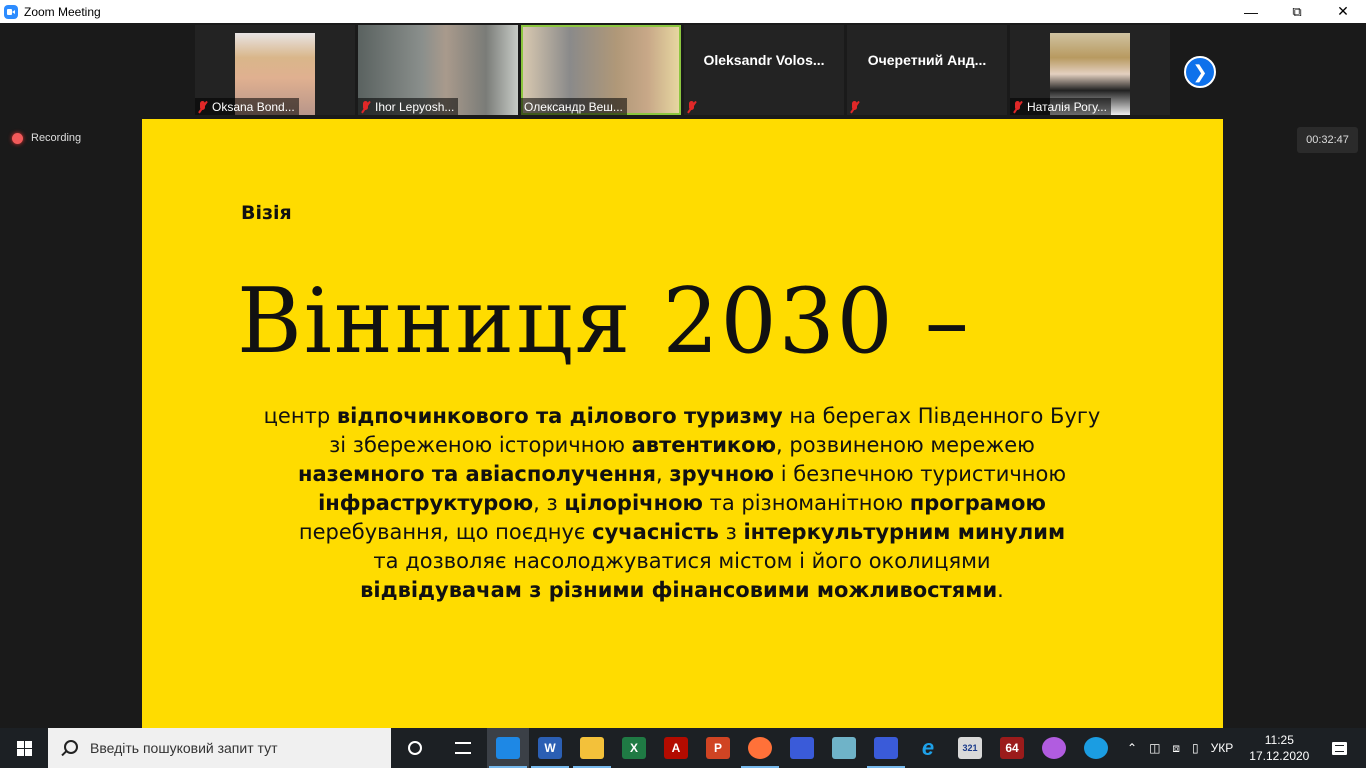  I want to click on next-participants-button: ❯, so click(1200, 72).